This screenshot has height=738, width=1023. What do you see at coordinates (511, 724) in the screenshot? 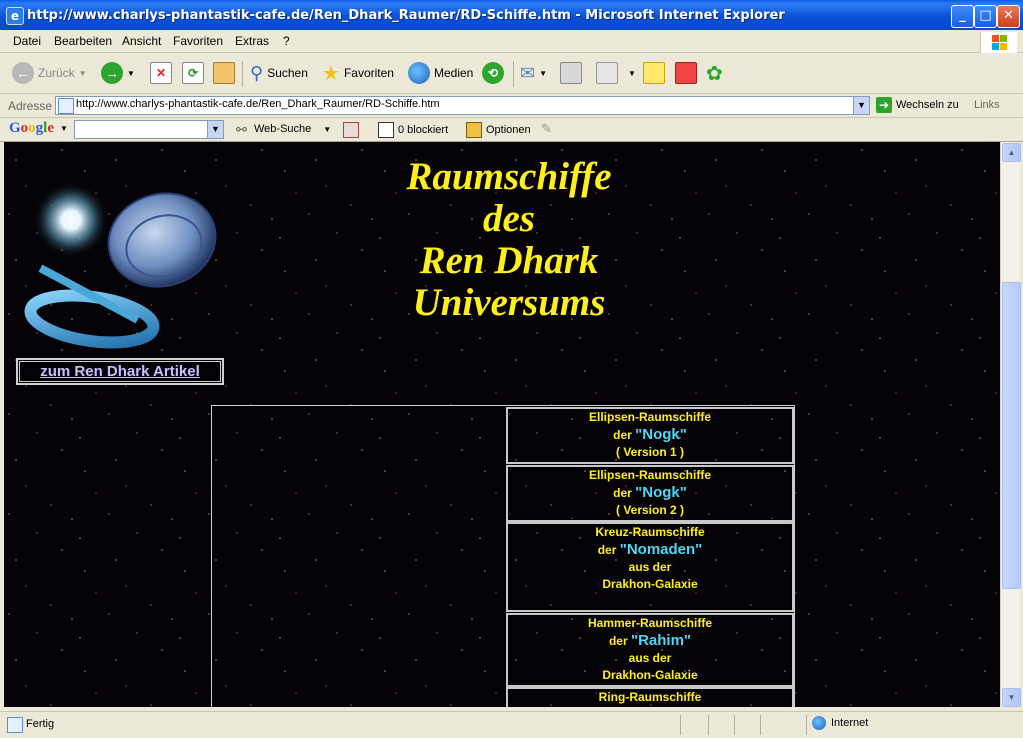
I see `status-bar: Fertig Internet` at bounding box center [511, 724].